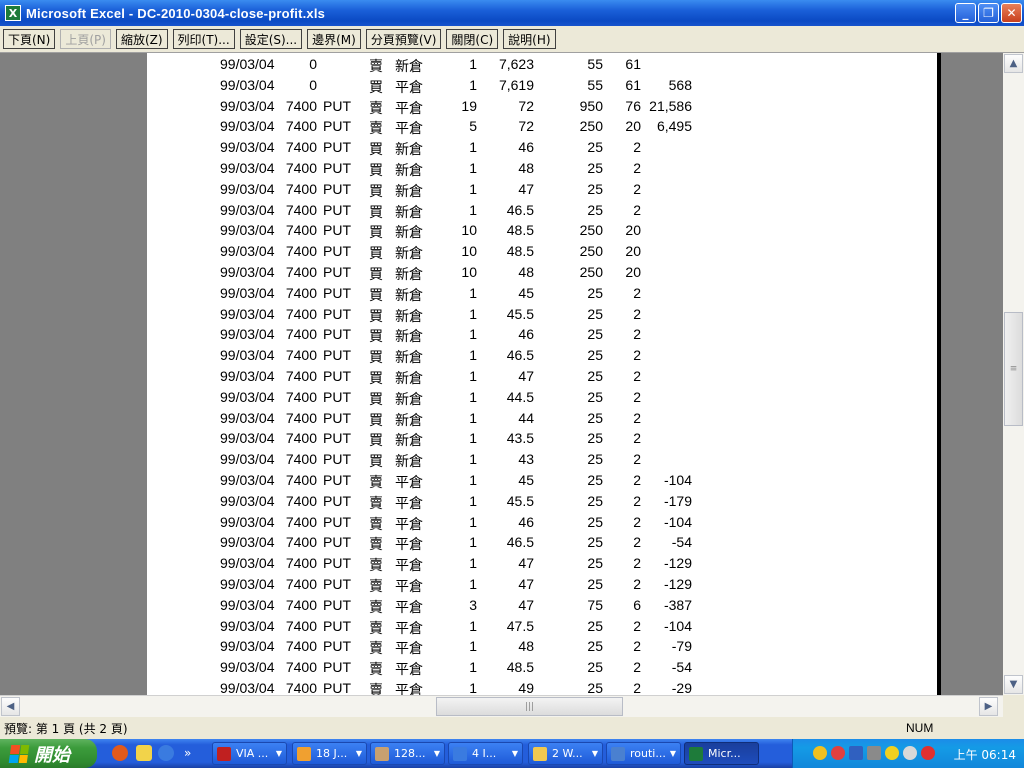 The height and width of the screenshot is (768, 1024). I want to click on num-lock-indicator: NUM, so click(920, 728).